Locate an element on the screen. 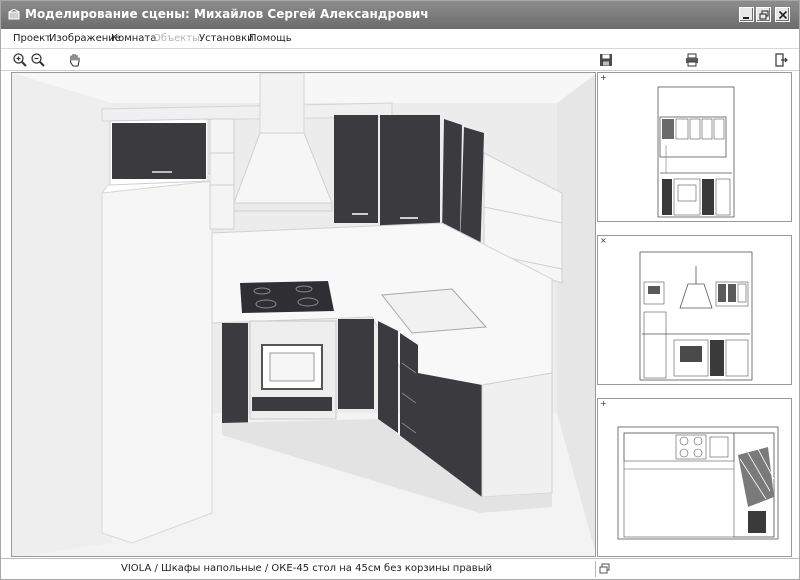 The image size is (800, 580). front-projection-pane: + is located at coordinates (694, 147).